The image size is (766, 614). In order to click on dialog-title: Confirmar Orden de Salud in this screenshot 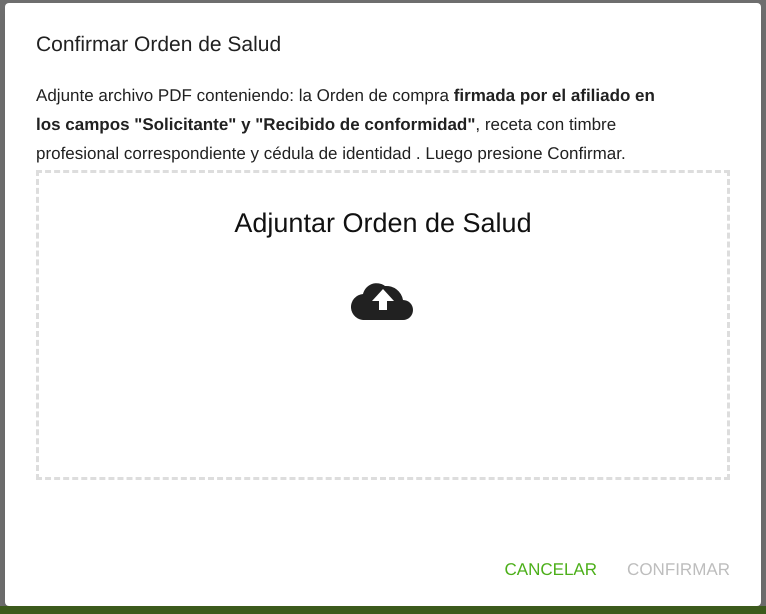, I will do `click(159, 45)`.